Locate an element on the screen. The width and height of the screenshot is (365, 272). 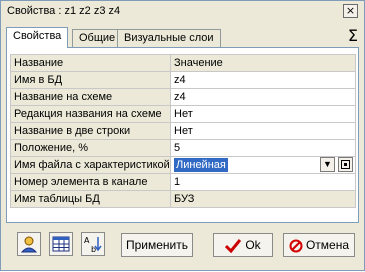
table-row: Редакция названия на схеме Нет is located at coordinates (183, 114).